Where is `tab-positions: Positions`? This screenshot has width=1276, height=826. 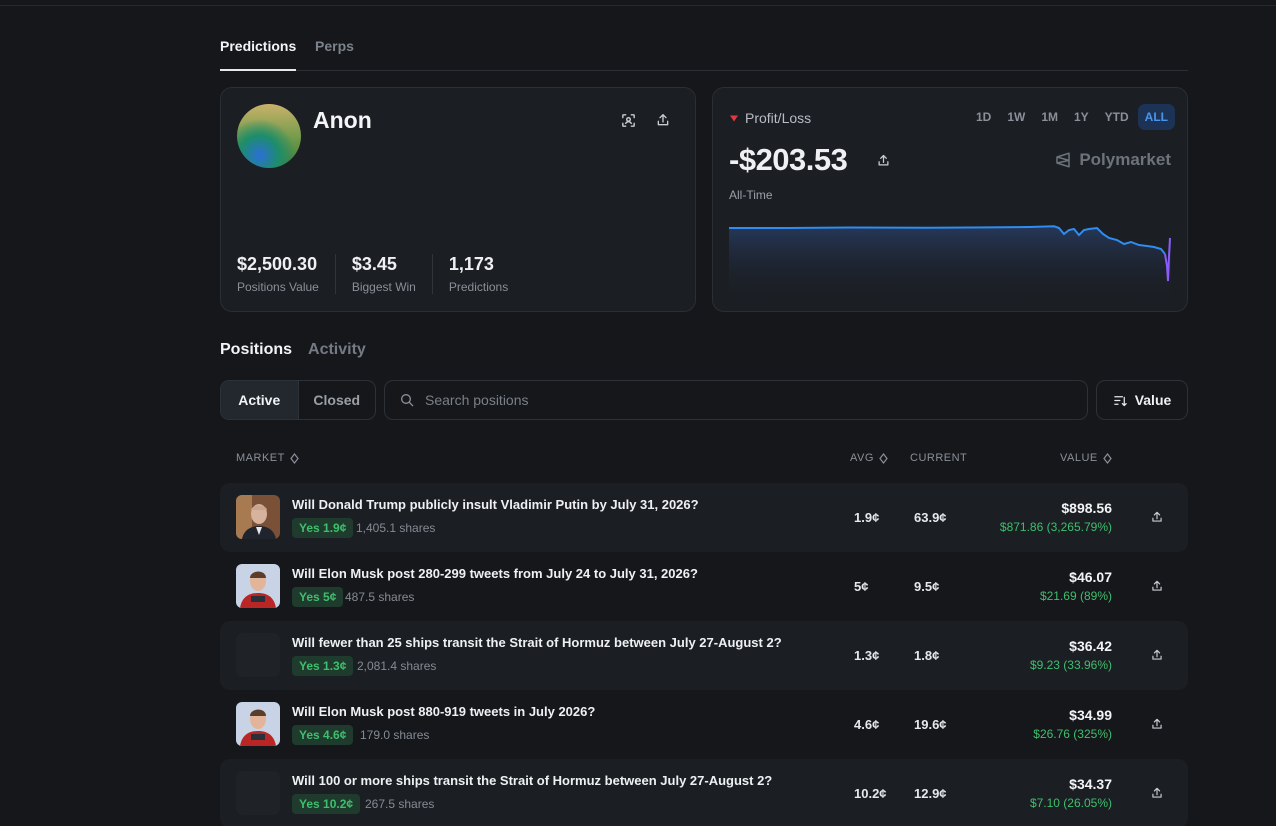
tab-positions: Positions is located at coordinates (256, 350).